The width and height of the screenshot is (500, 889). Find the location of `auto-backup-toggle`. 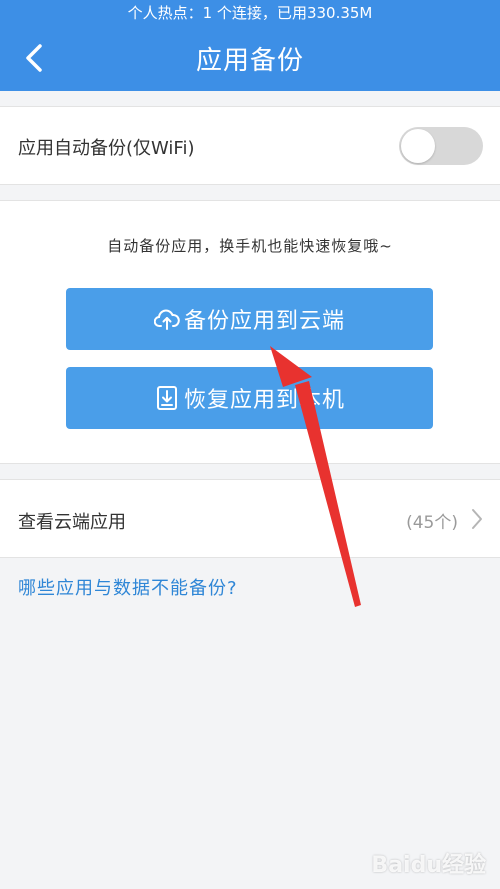

auto-backup-toggle is located at coordinates (441, 146).